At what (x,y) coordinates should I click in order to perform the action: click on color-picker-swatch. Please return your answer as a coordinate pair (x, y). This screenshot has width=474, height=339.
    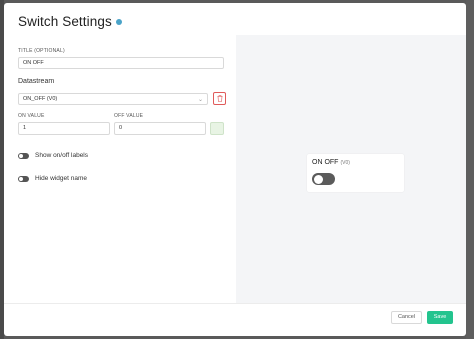
    Looking at the image, I should click on (217, 128).